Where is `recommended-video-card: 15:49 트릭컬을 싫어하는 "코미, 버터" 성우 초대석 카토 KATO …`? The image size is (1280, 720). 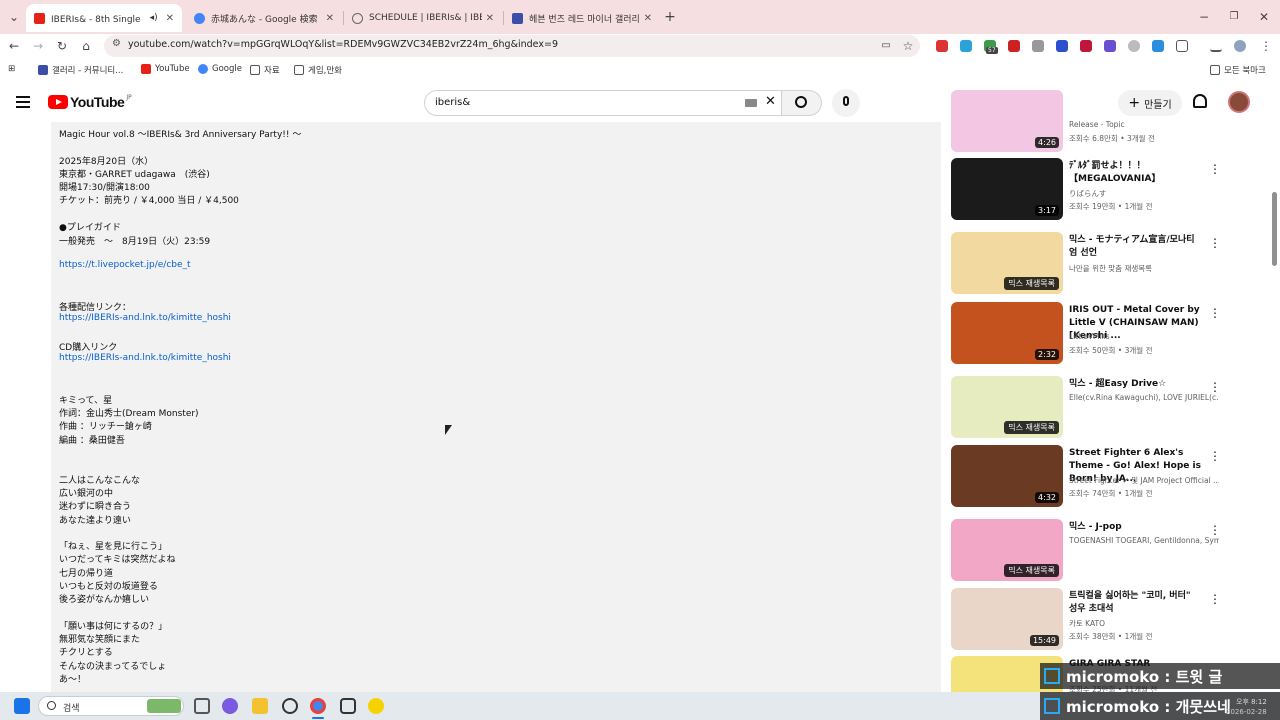
recommended-video-card: 15:49 트릭컬을 싫어하는 "코미, 버터" 성우 초대석 카토 KATO … is located at coordinates (1111, 620).